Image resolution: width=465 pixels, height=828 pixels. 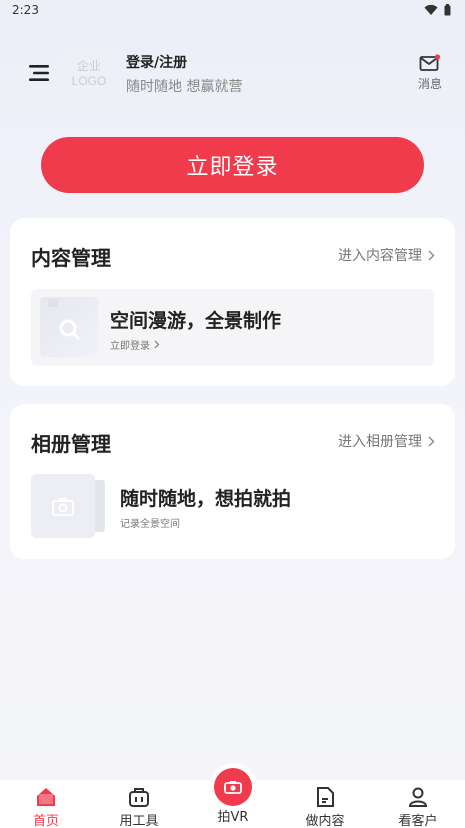 What do you see at coordinates (71, 258) in the screenshot?
I see `content-management-title: 内容管理` at bounding box center [71, 258].